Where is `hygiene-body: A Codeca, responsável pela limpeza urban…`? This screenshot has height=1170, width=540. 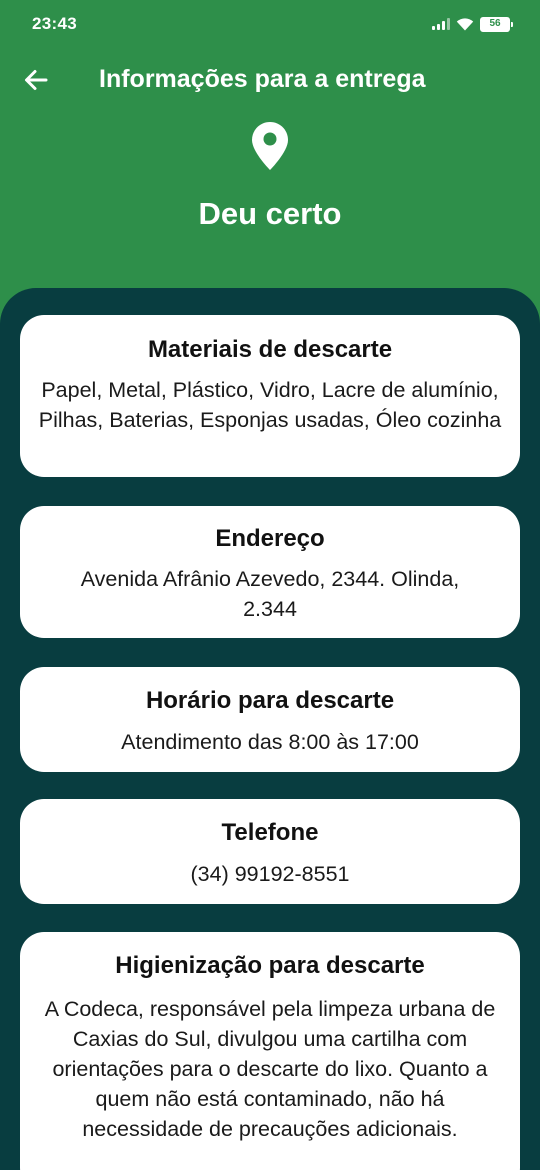
hygiene-body: A Codeca, responsável pela limpeza urban… is located at coordinates (270, 1069).